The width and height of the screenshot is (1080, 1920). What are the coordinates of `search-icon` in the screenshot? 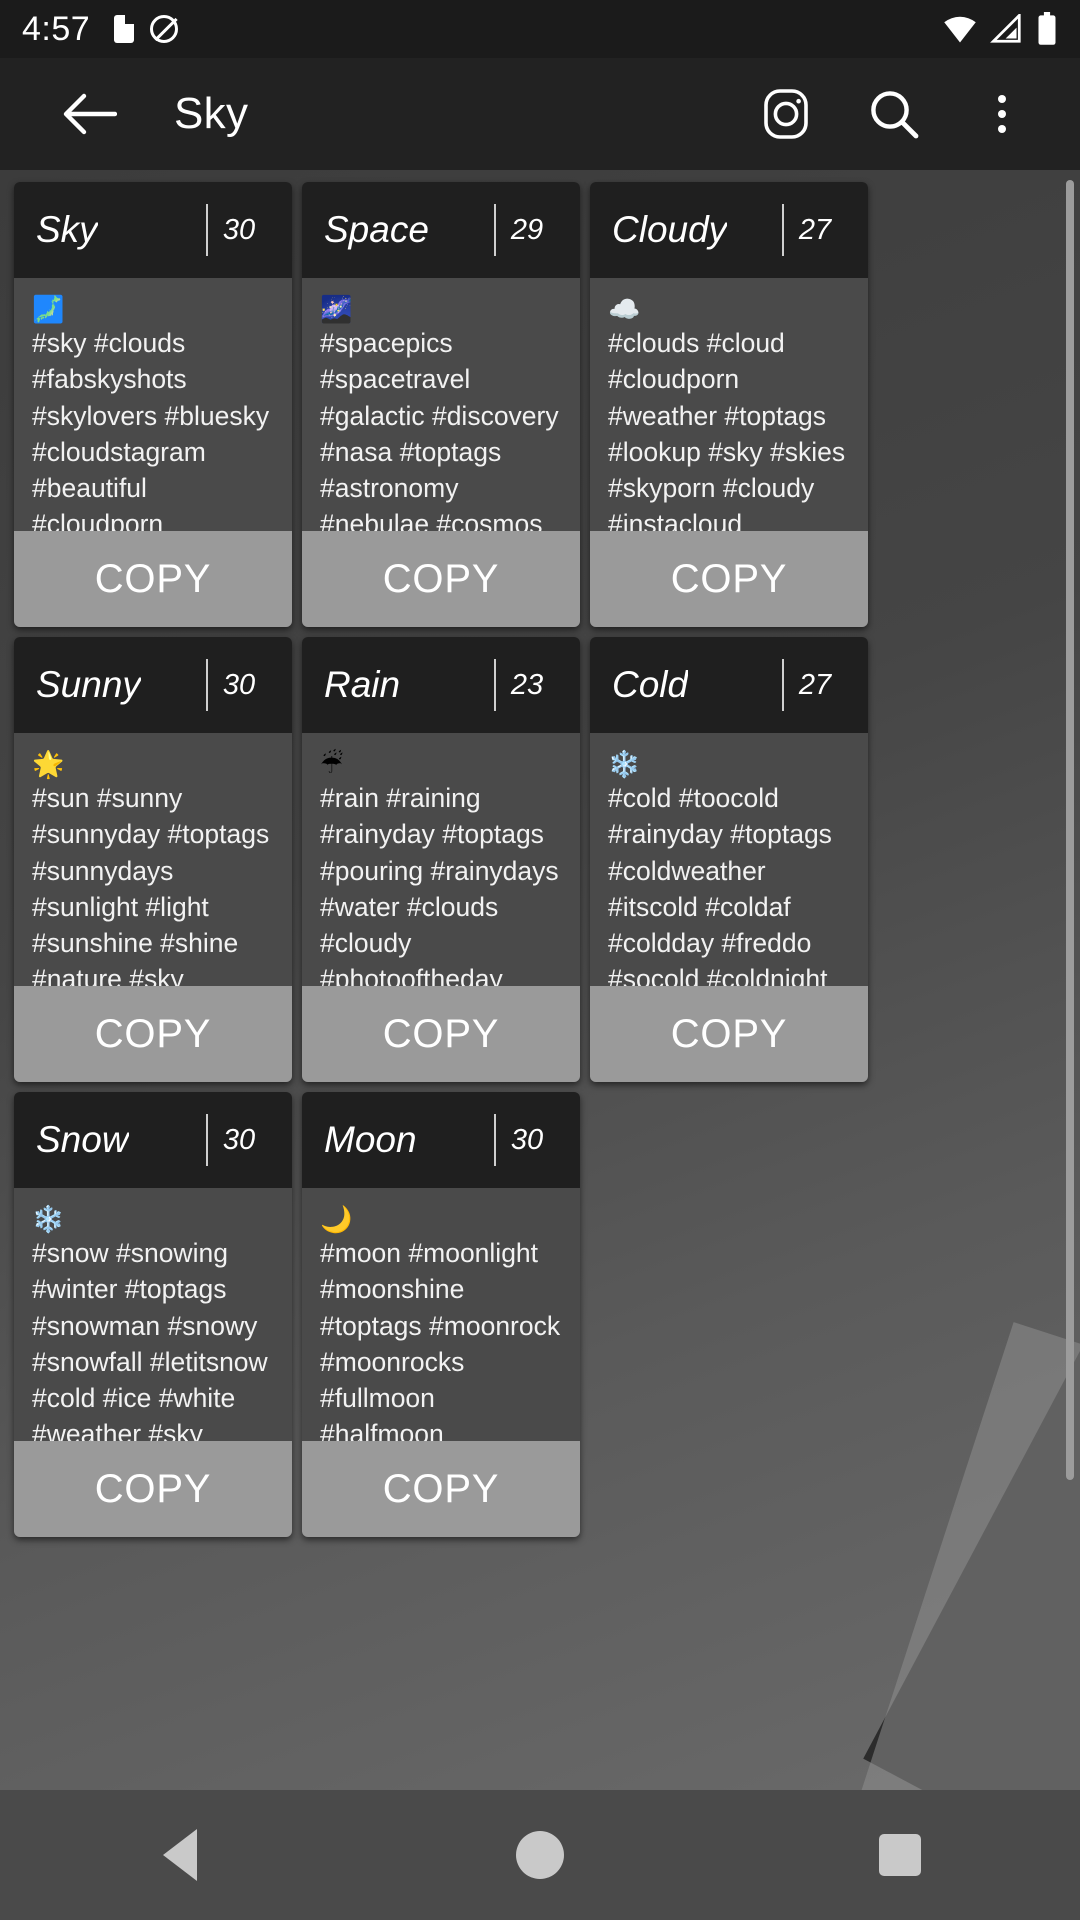 It's located at (894, 114).